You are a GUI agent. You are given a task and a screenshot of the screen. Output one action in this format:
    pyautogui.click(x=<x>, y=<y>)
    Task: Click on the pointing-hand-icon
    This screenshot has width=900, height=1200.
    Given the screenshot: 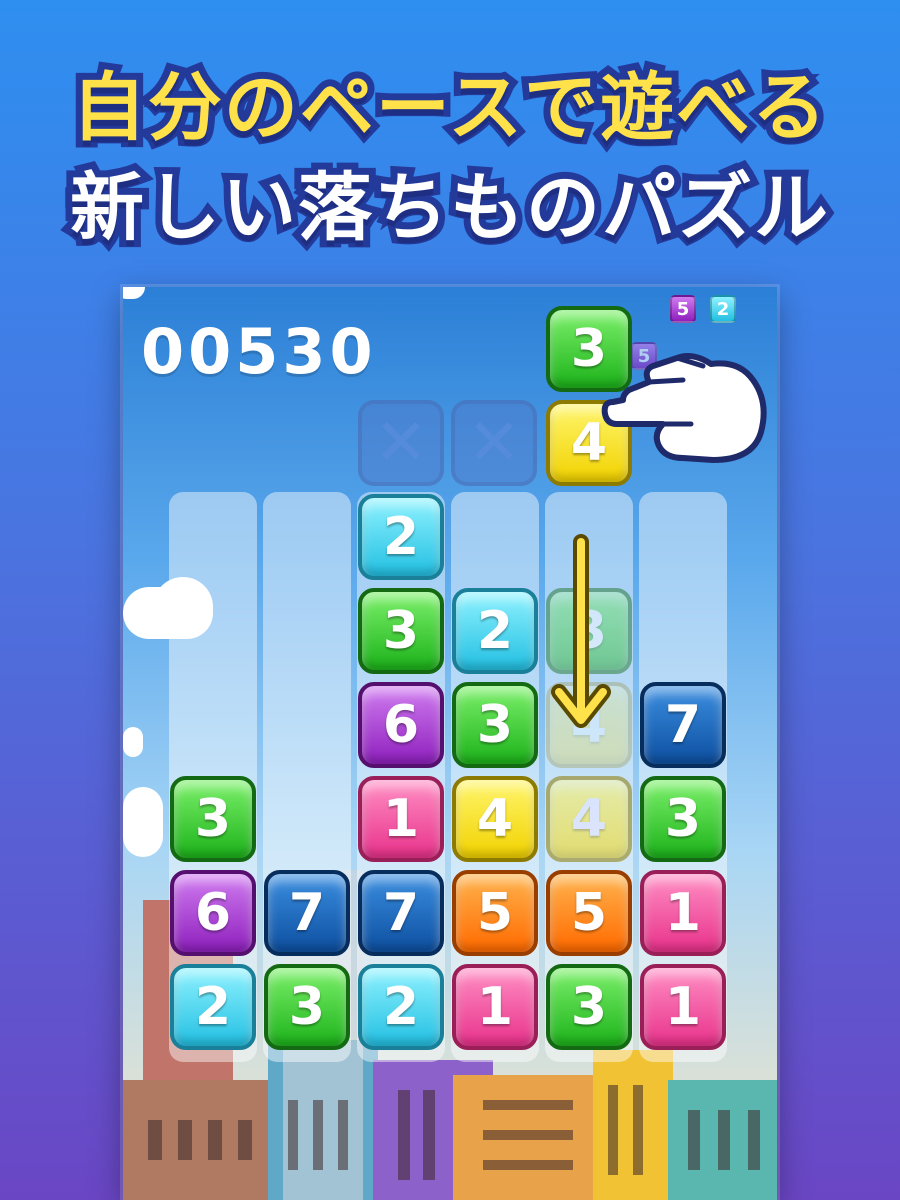 What is the action you would take?
    pyautogui.click(x=684, y=408)
    